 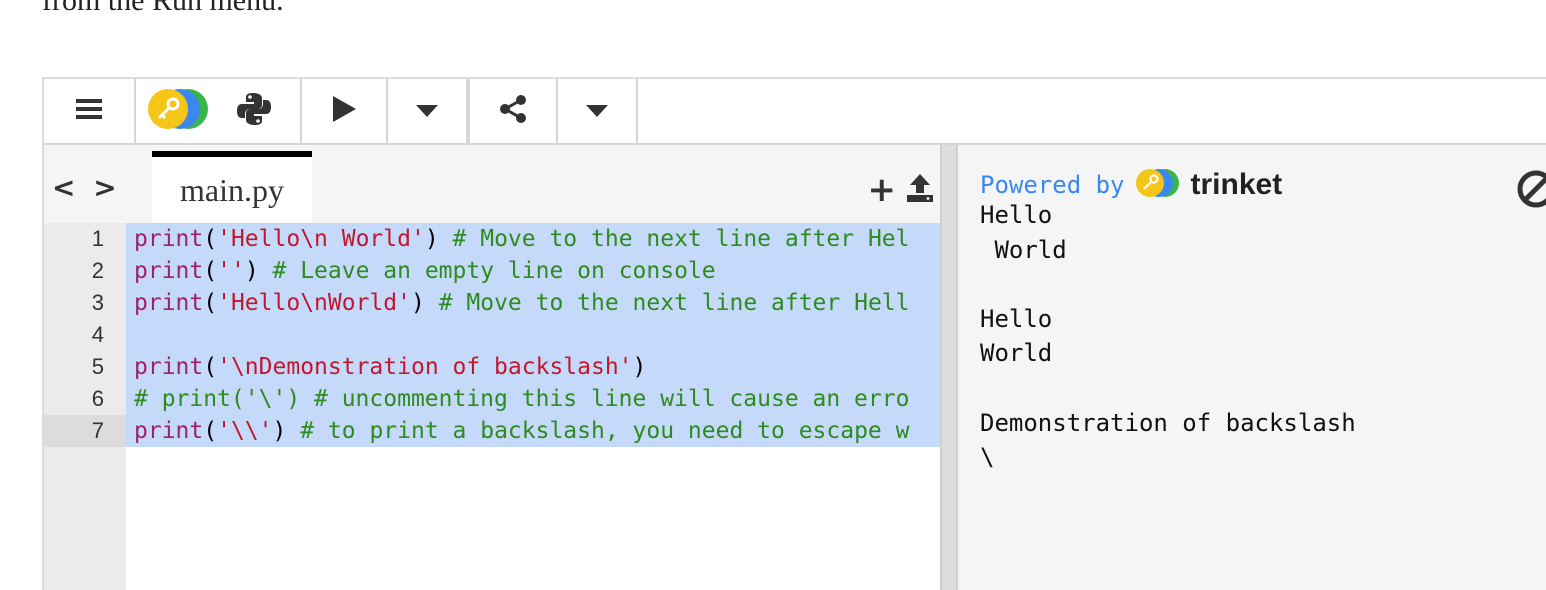 I want to click on selection-highlight, so click(x=533, y=335).